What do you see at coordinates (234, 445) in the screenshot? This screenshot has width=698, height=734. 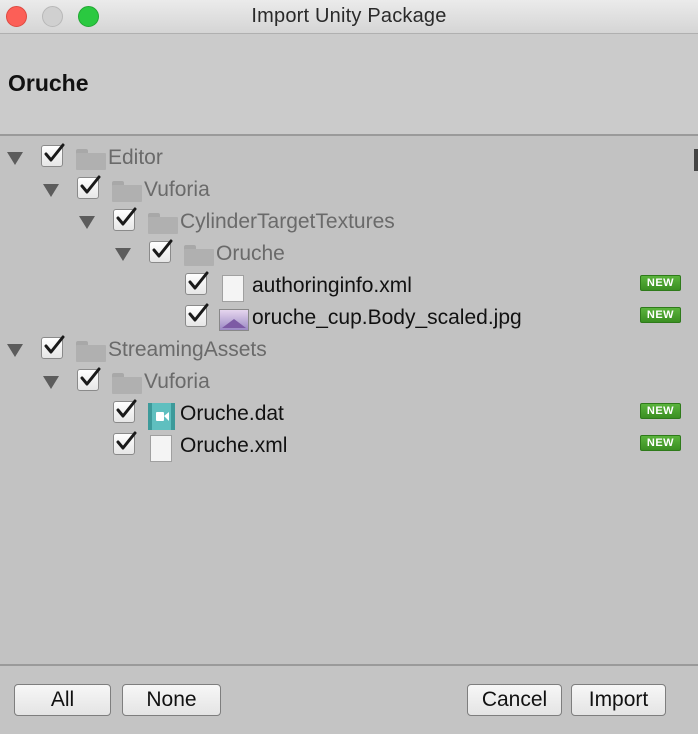 I see `tree-item-label: Oruche.xml` at bounding box center [234, 445].